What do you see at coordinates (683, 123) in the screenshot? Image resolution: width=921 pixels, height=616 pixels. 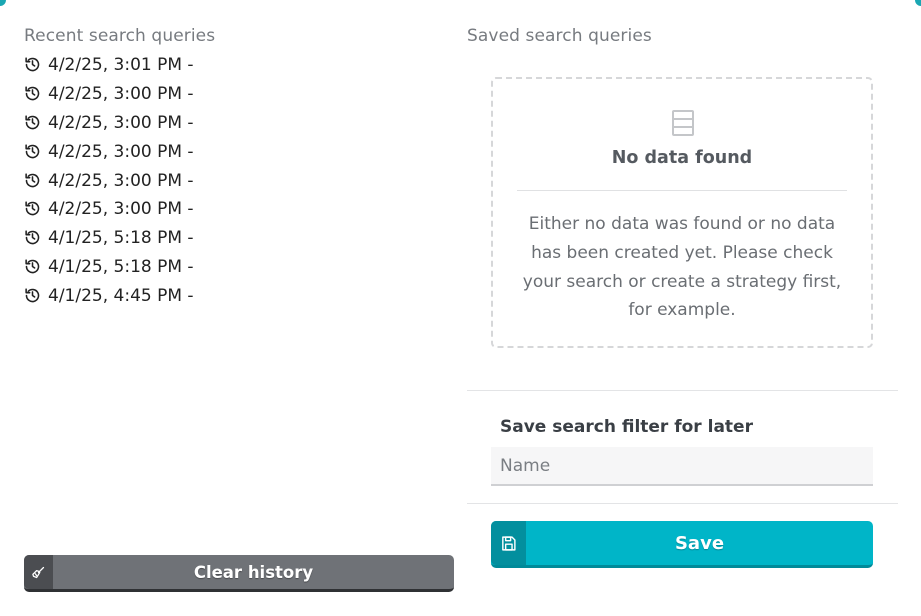 I see `database-icon` at bounding box center [683, 123].